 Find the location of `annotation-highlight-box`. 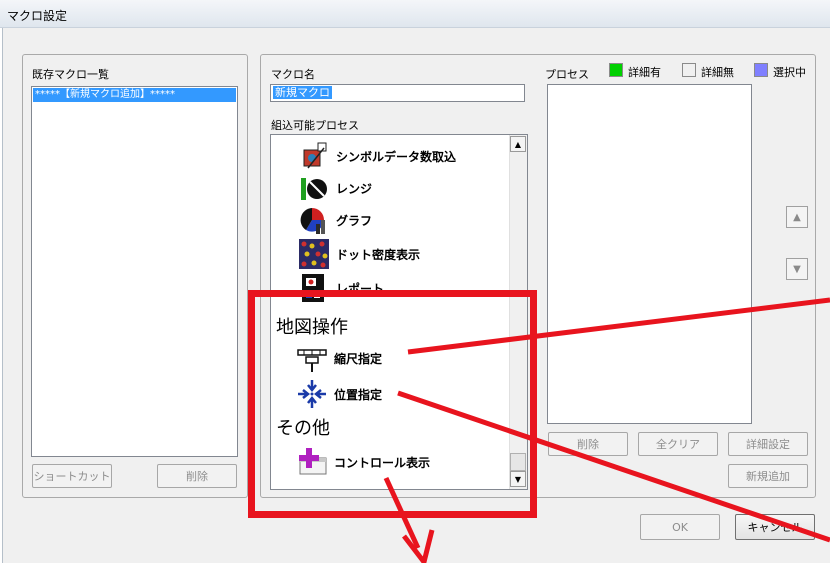

annotation-highlight-box is located at coordinates (392, 404).